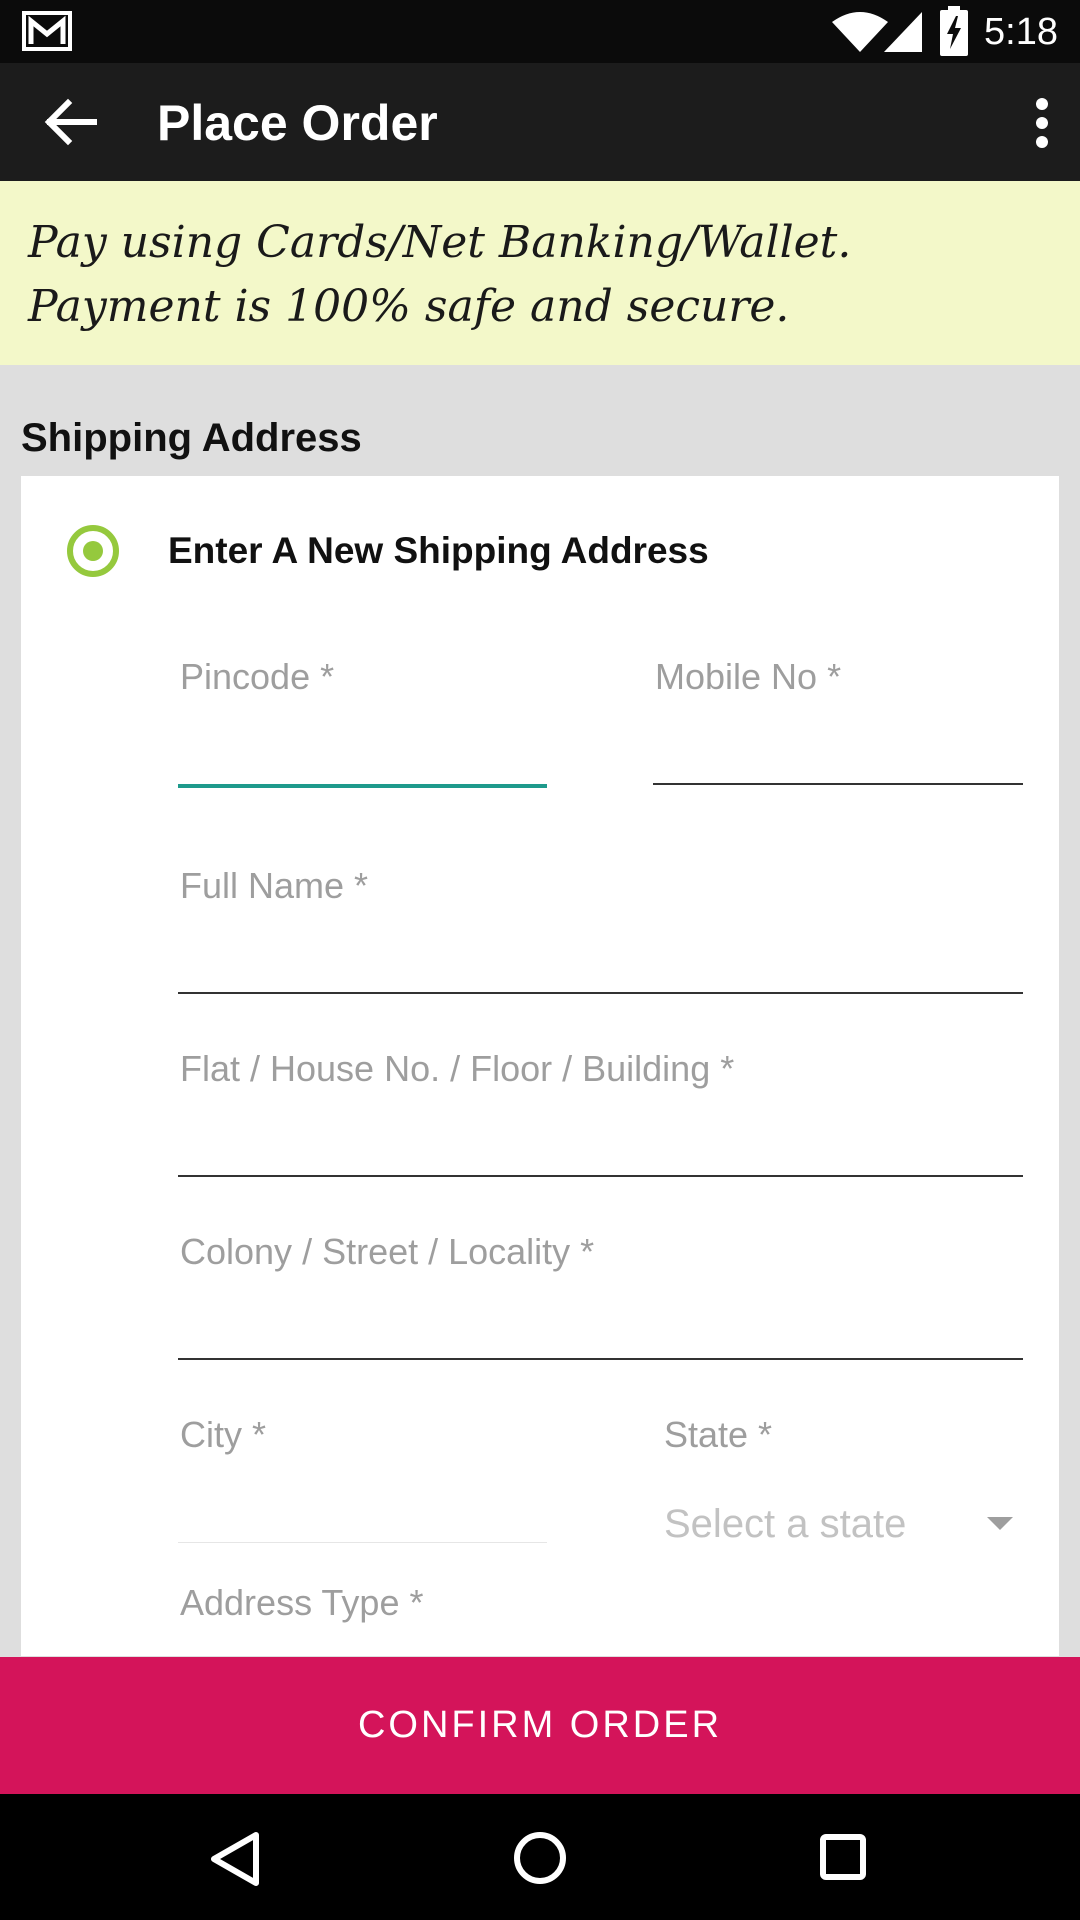 This screenshot has width=1080, height=1920. What do you see at coordinates (362, 1542) in the screenshot?
I see `city-input` at bounding box center [362, 1542].